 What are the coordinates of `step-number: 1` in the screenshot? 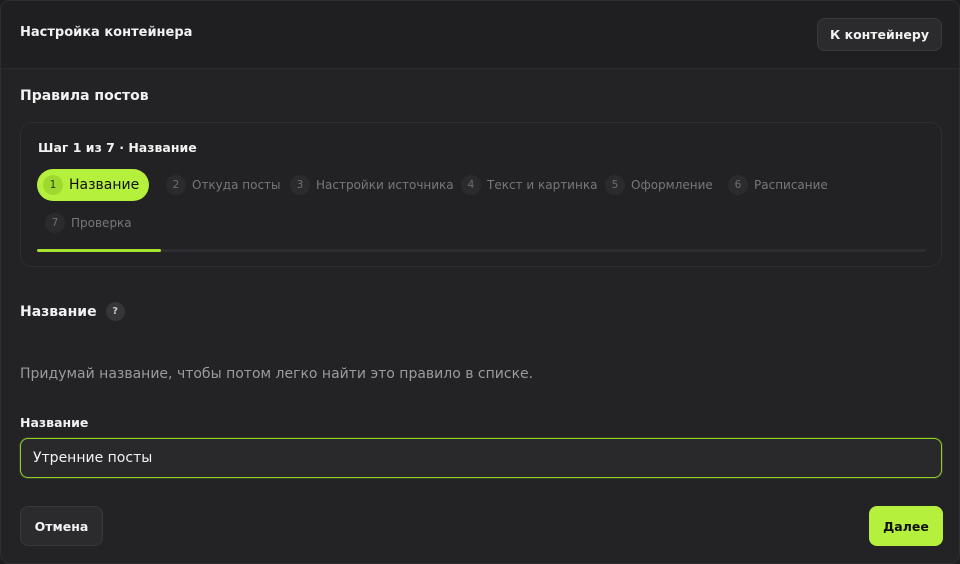 It's located at (53, 185).